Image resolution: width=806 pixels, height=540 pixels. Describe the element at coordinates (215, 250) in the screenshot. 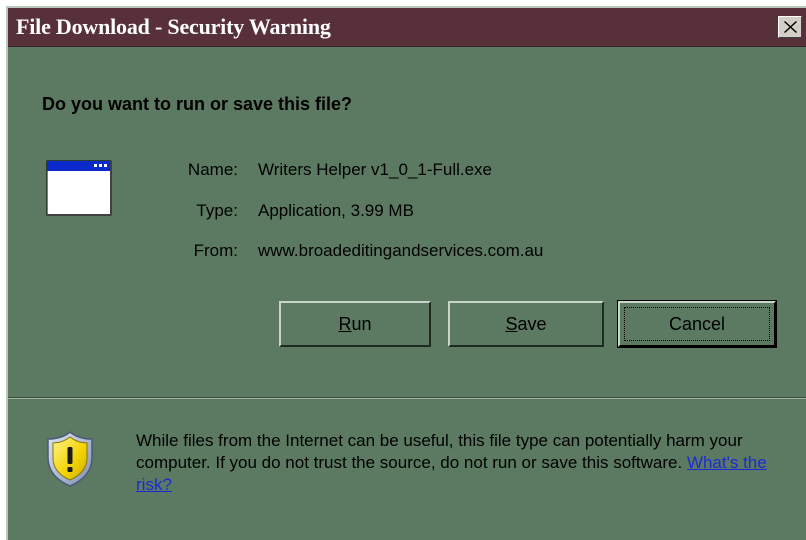

I see `from-label: From:` at that location.